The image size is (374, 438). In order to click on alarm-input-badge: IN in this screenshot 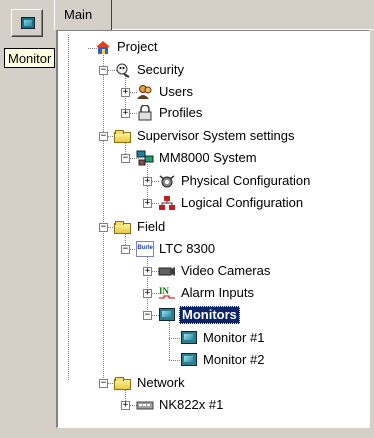, I will do `click(164, 291)`.